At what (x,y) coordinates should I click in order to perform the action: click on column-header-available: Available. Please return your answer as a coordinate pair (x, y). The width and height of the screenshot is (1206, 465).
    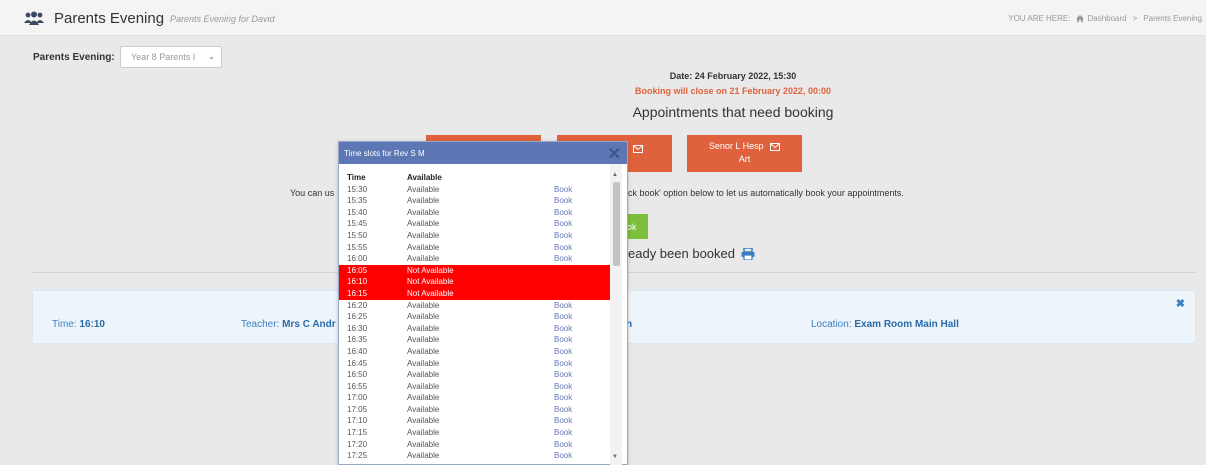
    Looking at the image, I should click on (424, 177).